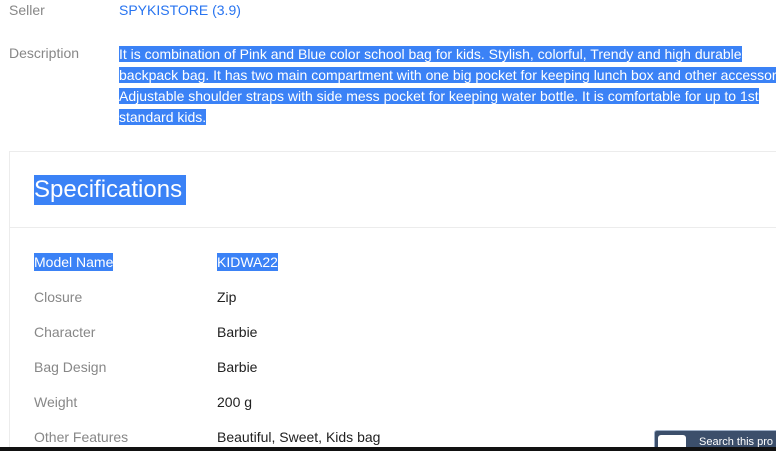  What do you see at coordinates (180, 10) in the screenshot?
I see `seller-link: SPYKISTORE (3.9)` at bounding box center [180, 10].